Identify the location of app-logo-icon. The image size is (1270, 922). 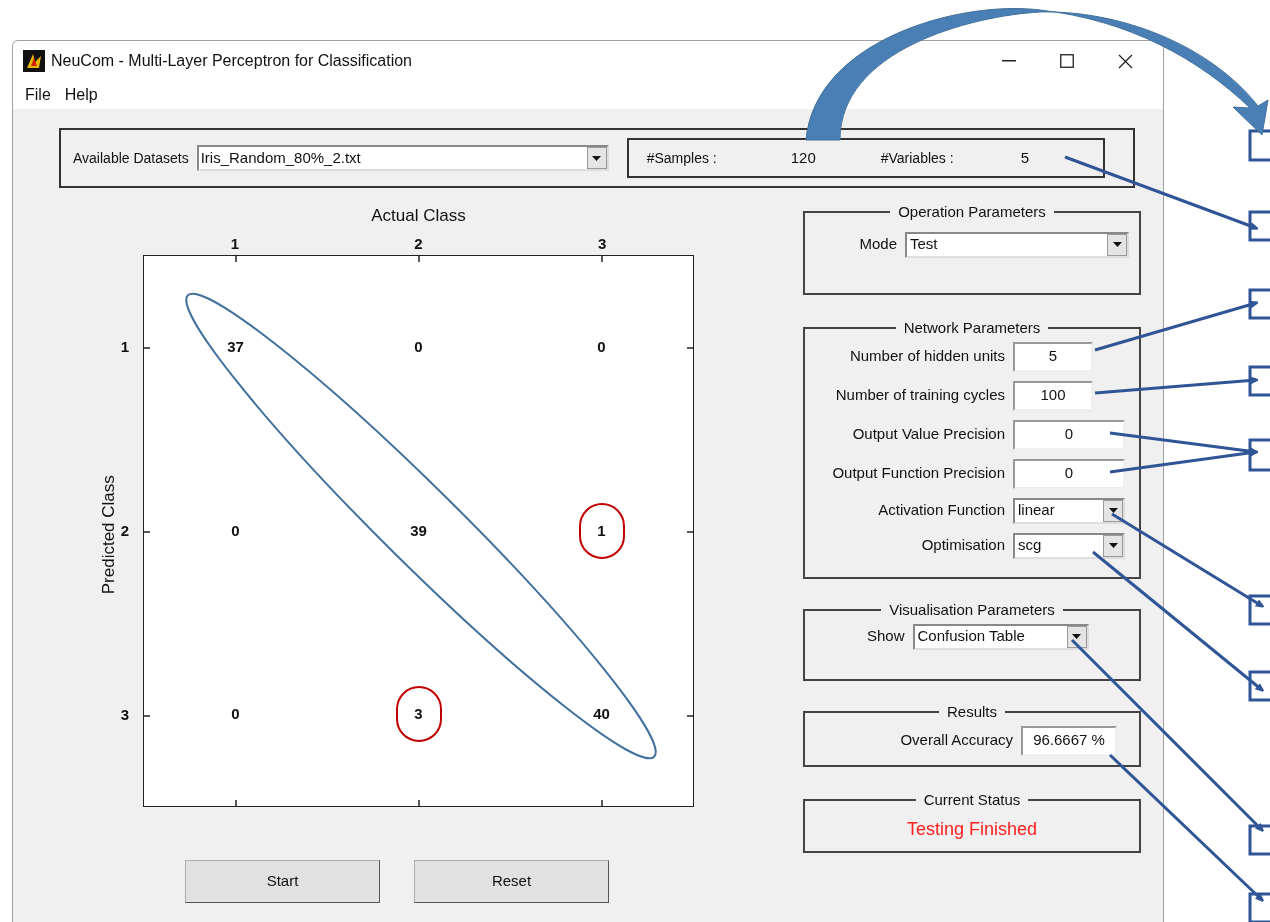
(34, 61).